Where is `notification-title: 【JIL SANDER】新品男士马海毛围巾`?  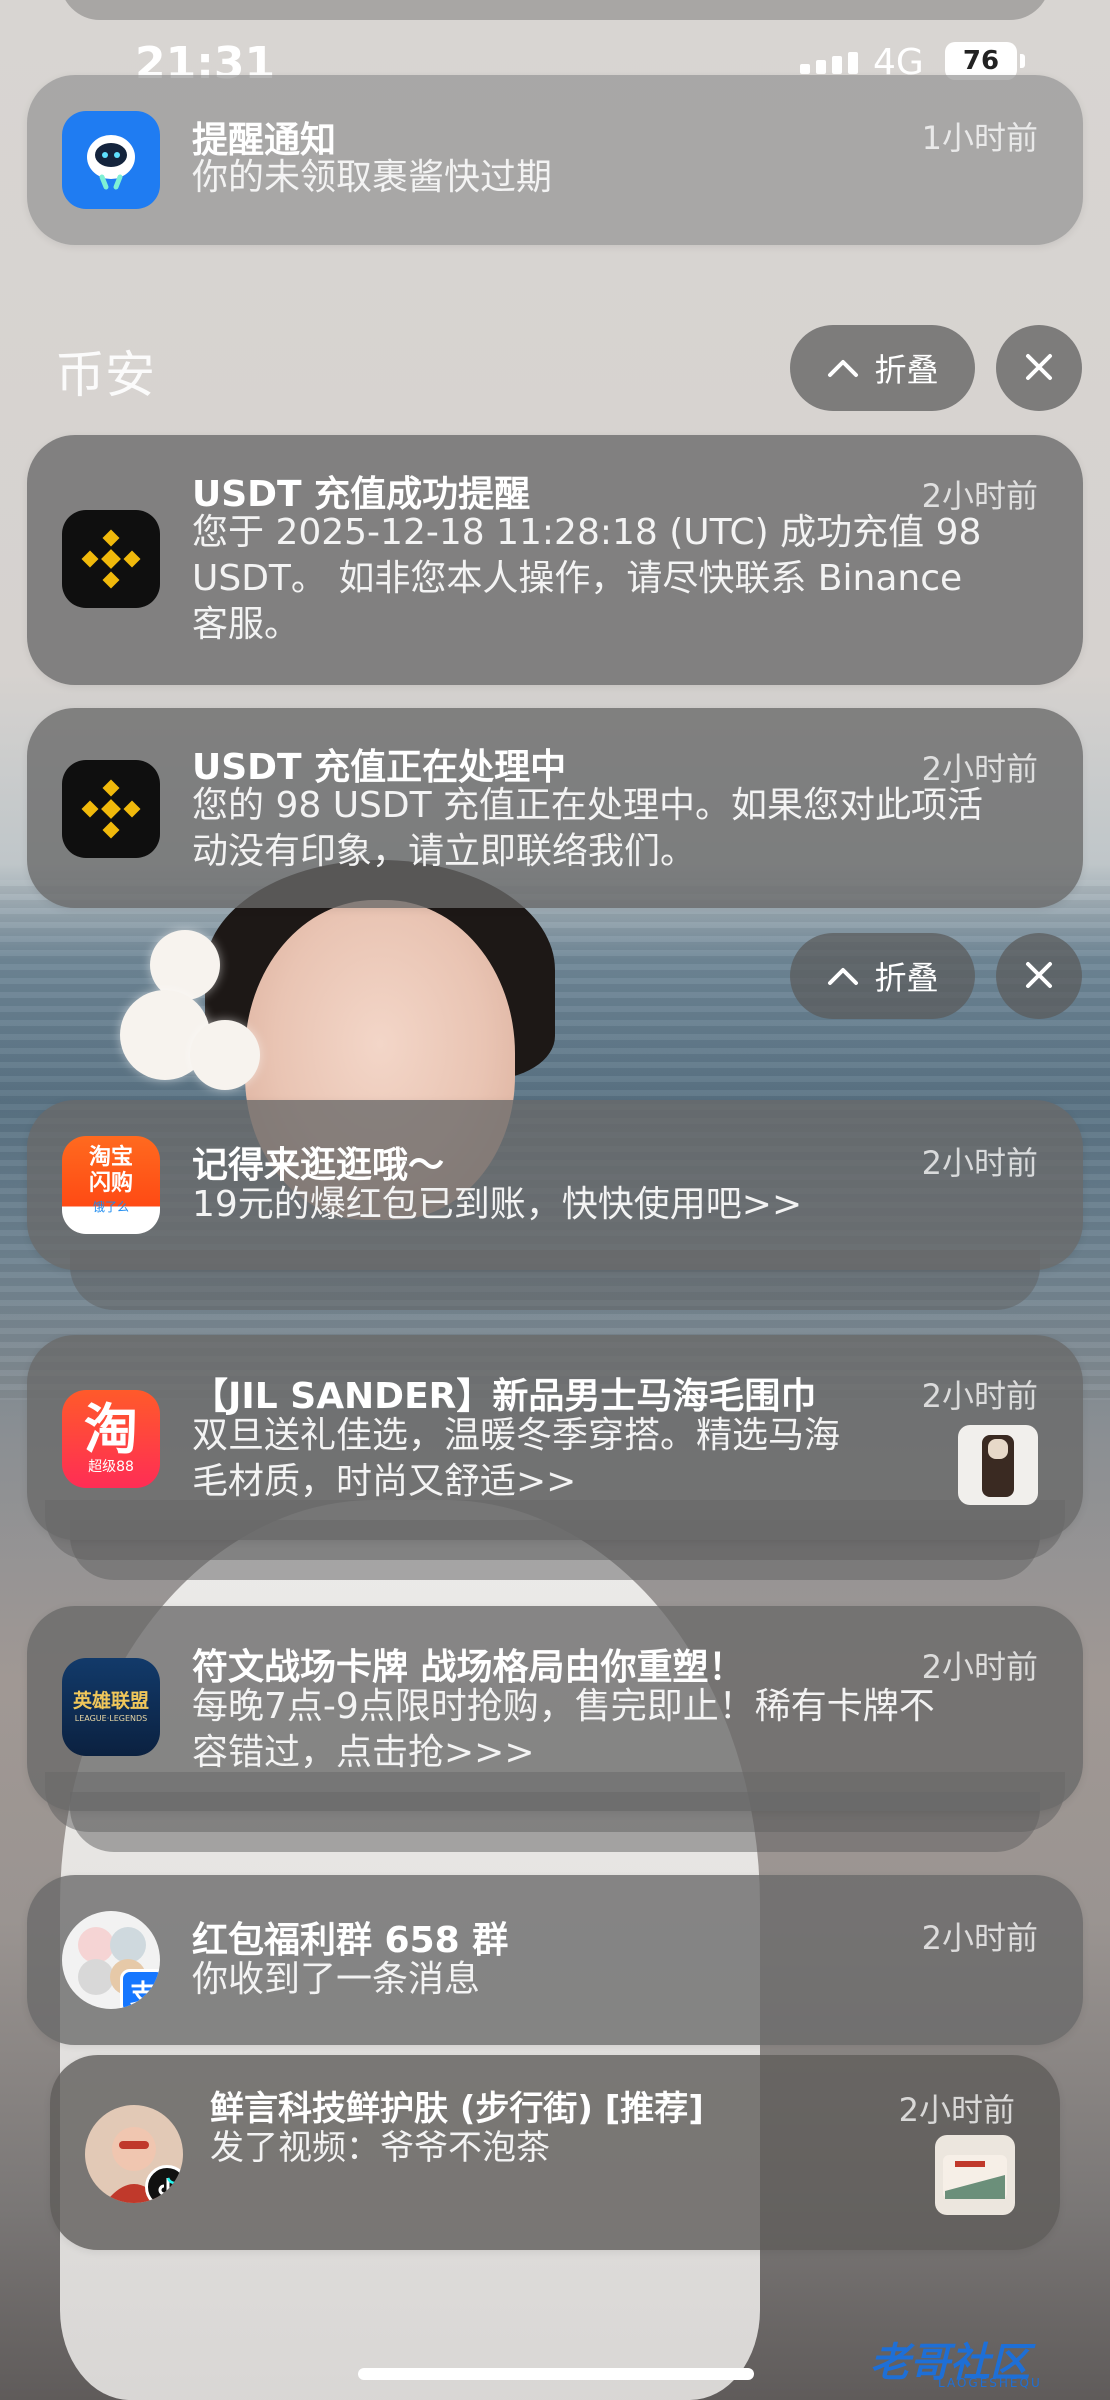
notification-title: 【JIL SANDER】新品男士马海毛围巾 is located at coordinates (504, 1396).